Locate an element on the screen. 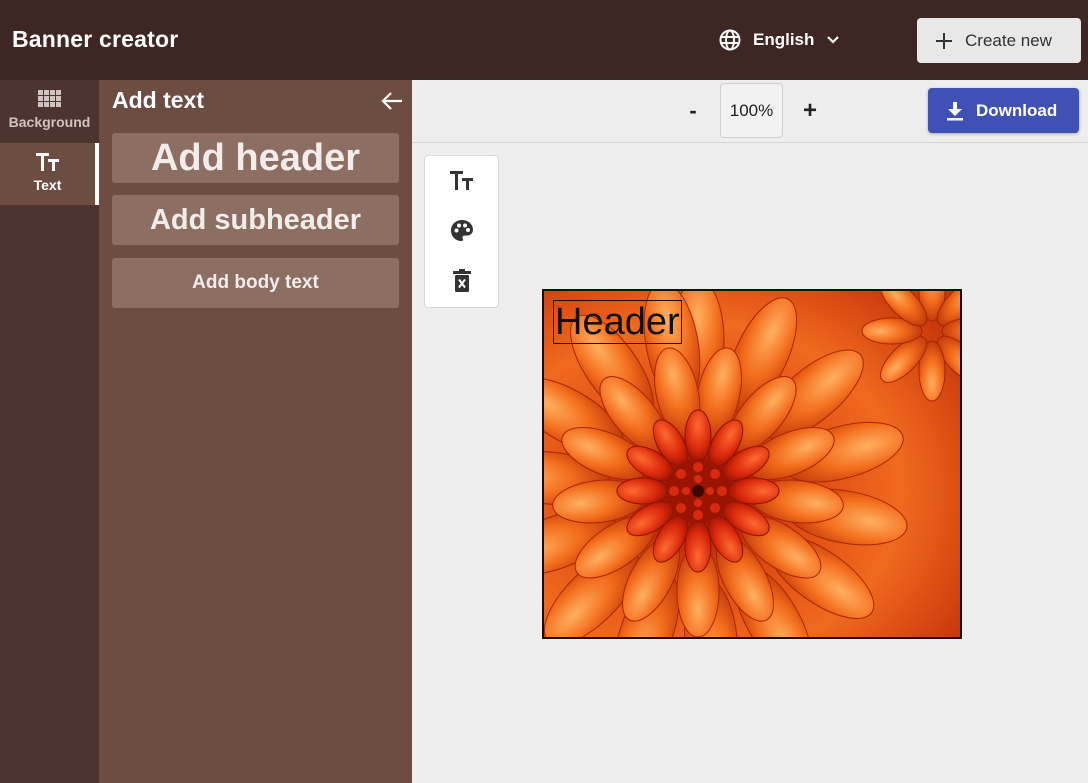  plus-icon is located at coordinates (944, 40).